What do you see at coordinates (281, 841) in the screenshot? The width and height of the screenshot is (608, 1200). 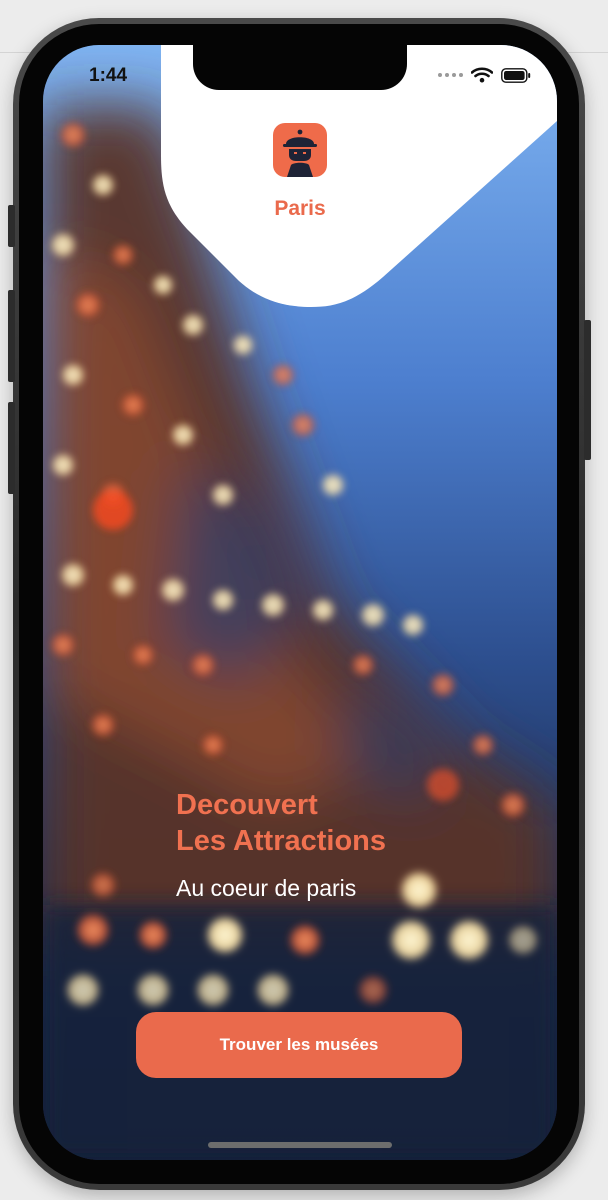 I see `hero-title-line2: Les Attractions` at bounding box center [281, 841].